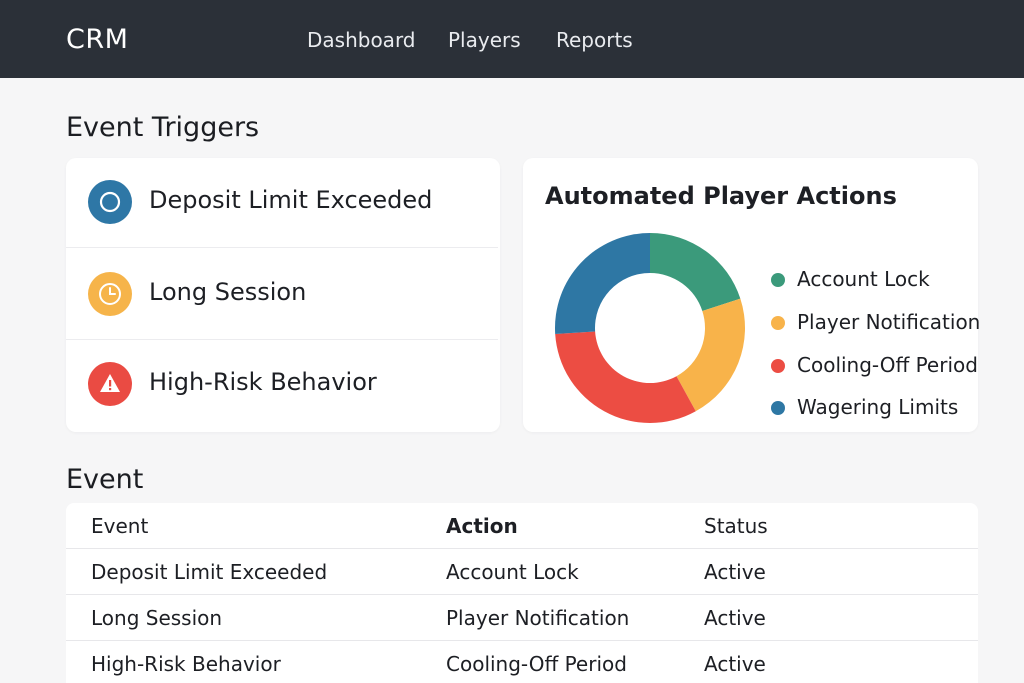 This screenshot has height=683, width=1024. What do you see at coordinates (263, 382) in the screenshot?
I see `trigger-label: High-Risk Behavior` at bounding box center [263, 382].